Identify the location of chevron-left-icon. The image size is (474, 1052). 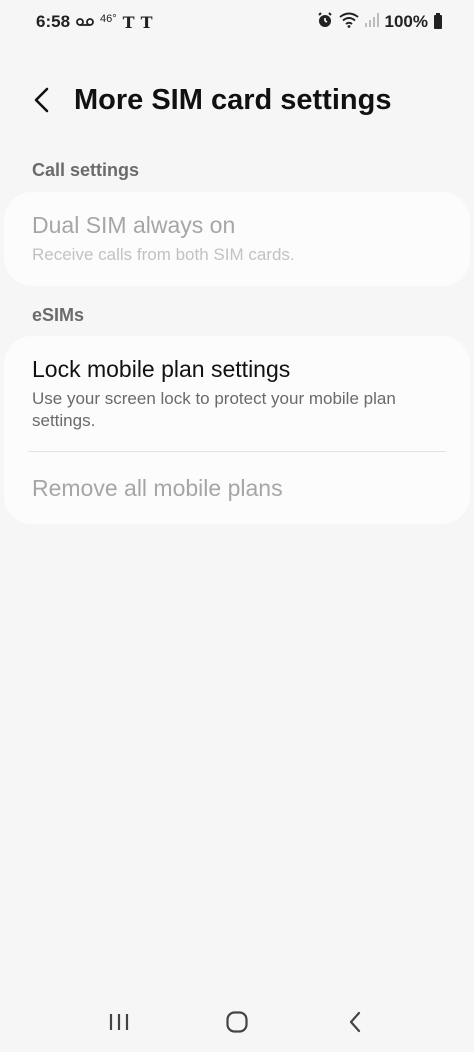
(41, 100).